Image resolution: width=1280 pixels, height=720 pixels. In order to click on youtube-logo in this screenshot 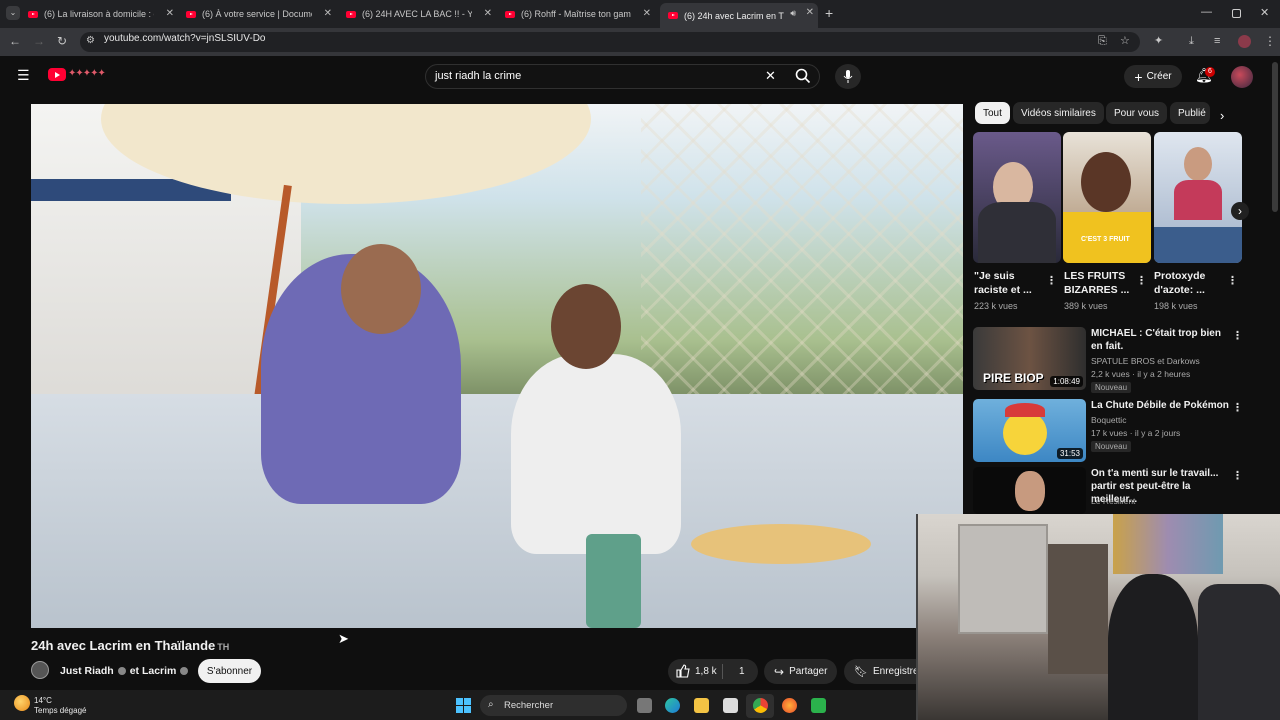, I will do `click(57, 74)`.